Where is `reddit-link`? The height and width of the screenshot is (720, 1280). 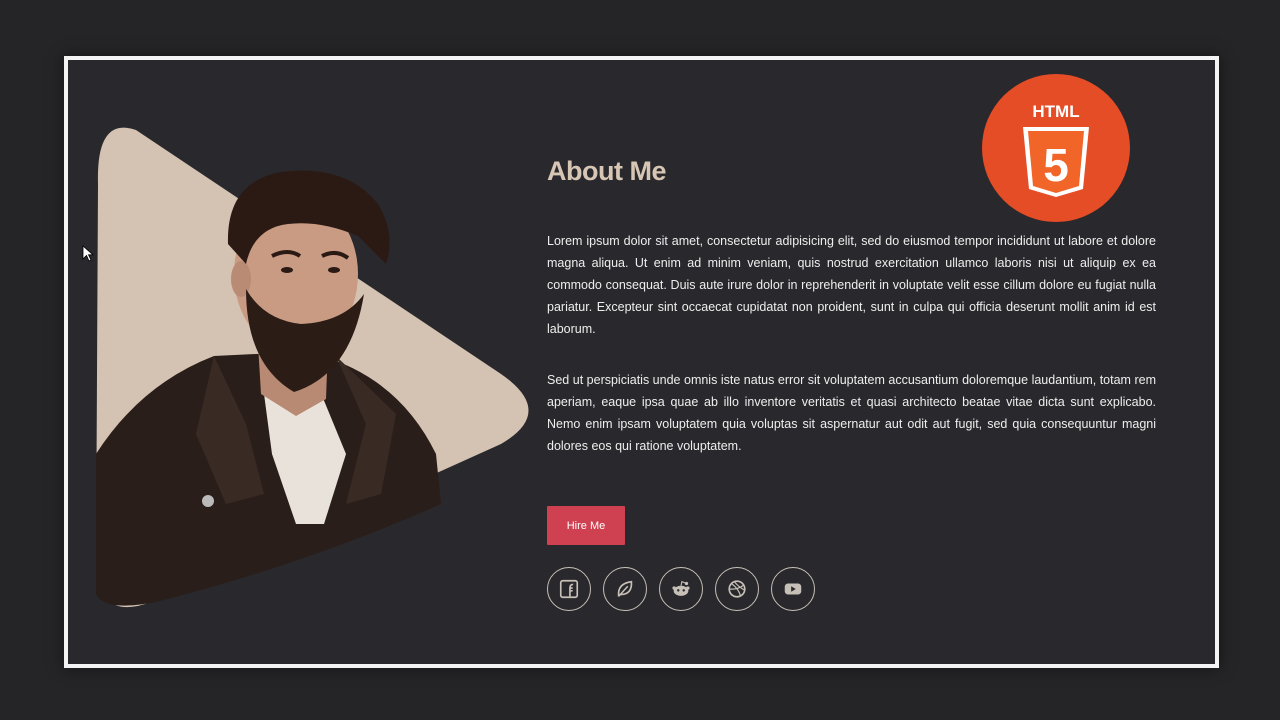
reddit-link is located at coordinates (681, 589).